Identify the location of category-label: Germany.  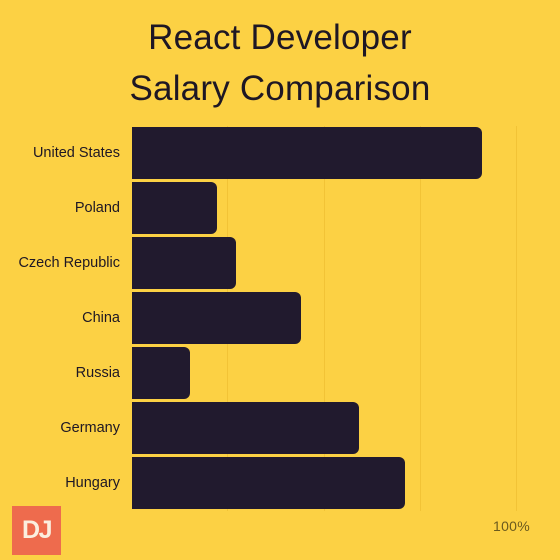
(90, 428).